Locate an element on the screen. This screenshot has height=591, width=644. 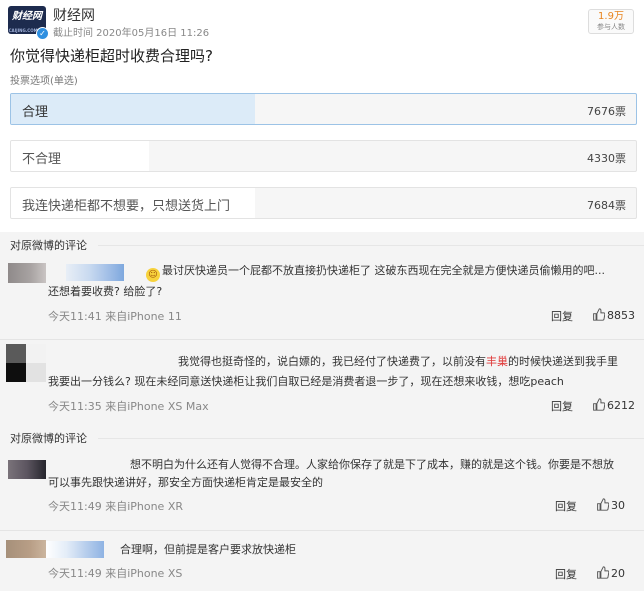
comment-text: 我觉得也挺奇怪的，说白嫖的，我已经付了快递费了，以前没有丰巢的时候快递送到我手里 is located at coordinates (398, 361).